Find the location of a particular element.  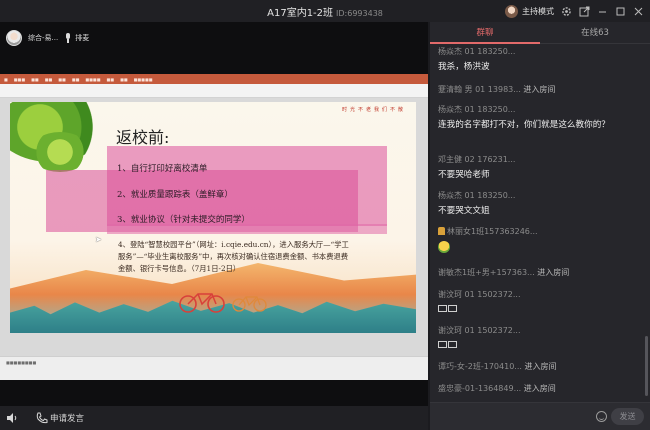

host-avatar is located at coordinates (511, 11).